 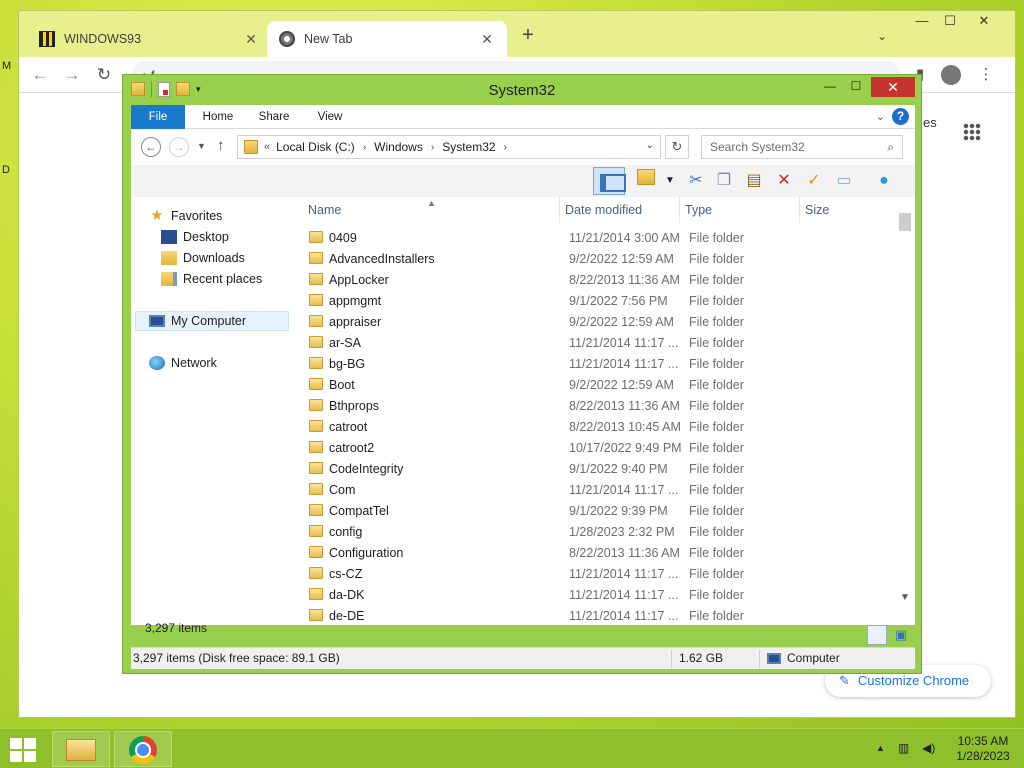 What do you see at coordinates (387, 39) in the screenshot?
I see `tab-new-tab: New Tab ✕` at bounding box center [387, 39].